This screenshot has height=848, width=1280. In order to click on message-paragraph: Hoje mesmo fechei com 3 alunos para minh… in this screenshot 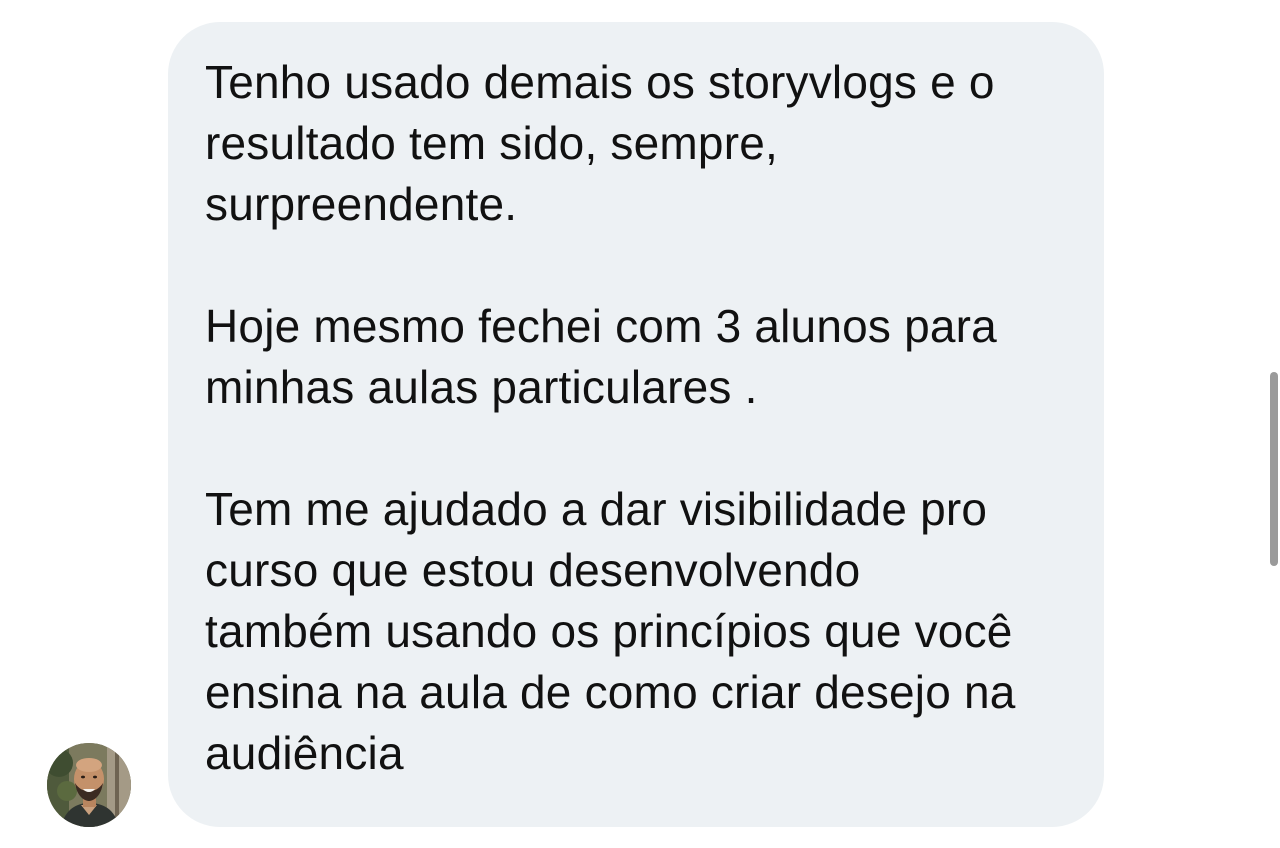, I will do `click(601, 356)`.